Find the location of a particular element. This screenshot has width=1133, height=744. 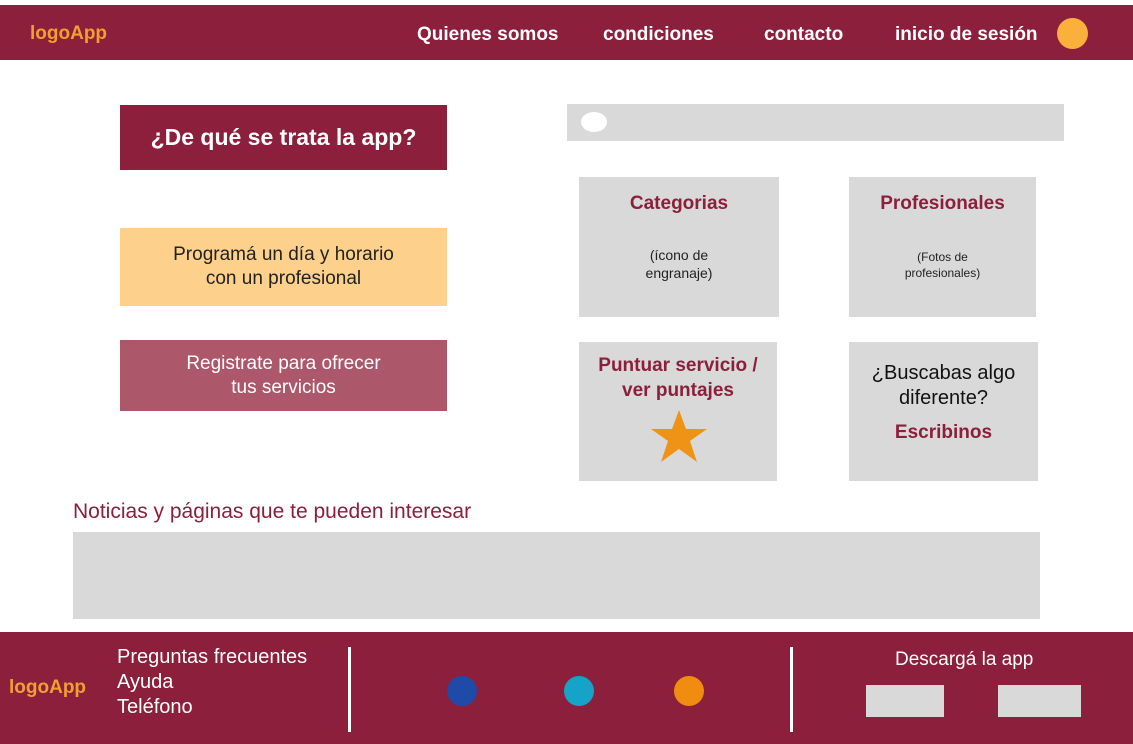

tile-profesionales-sub-1: (Fotos de is located at coordinates (942, 257).